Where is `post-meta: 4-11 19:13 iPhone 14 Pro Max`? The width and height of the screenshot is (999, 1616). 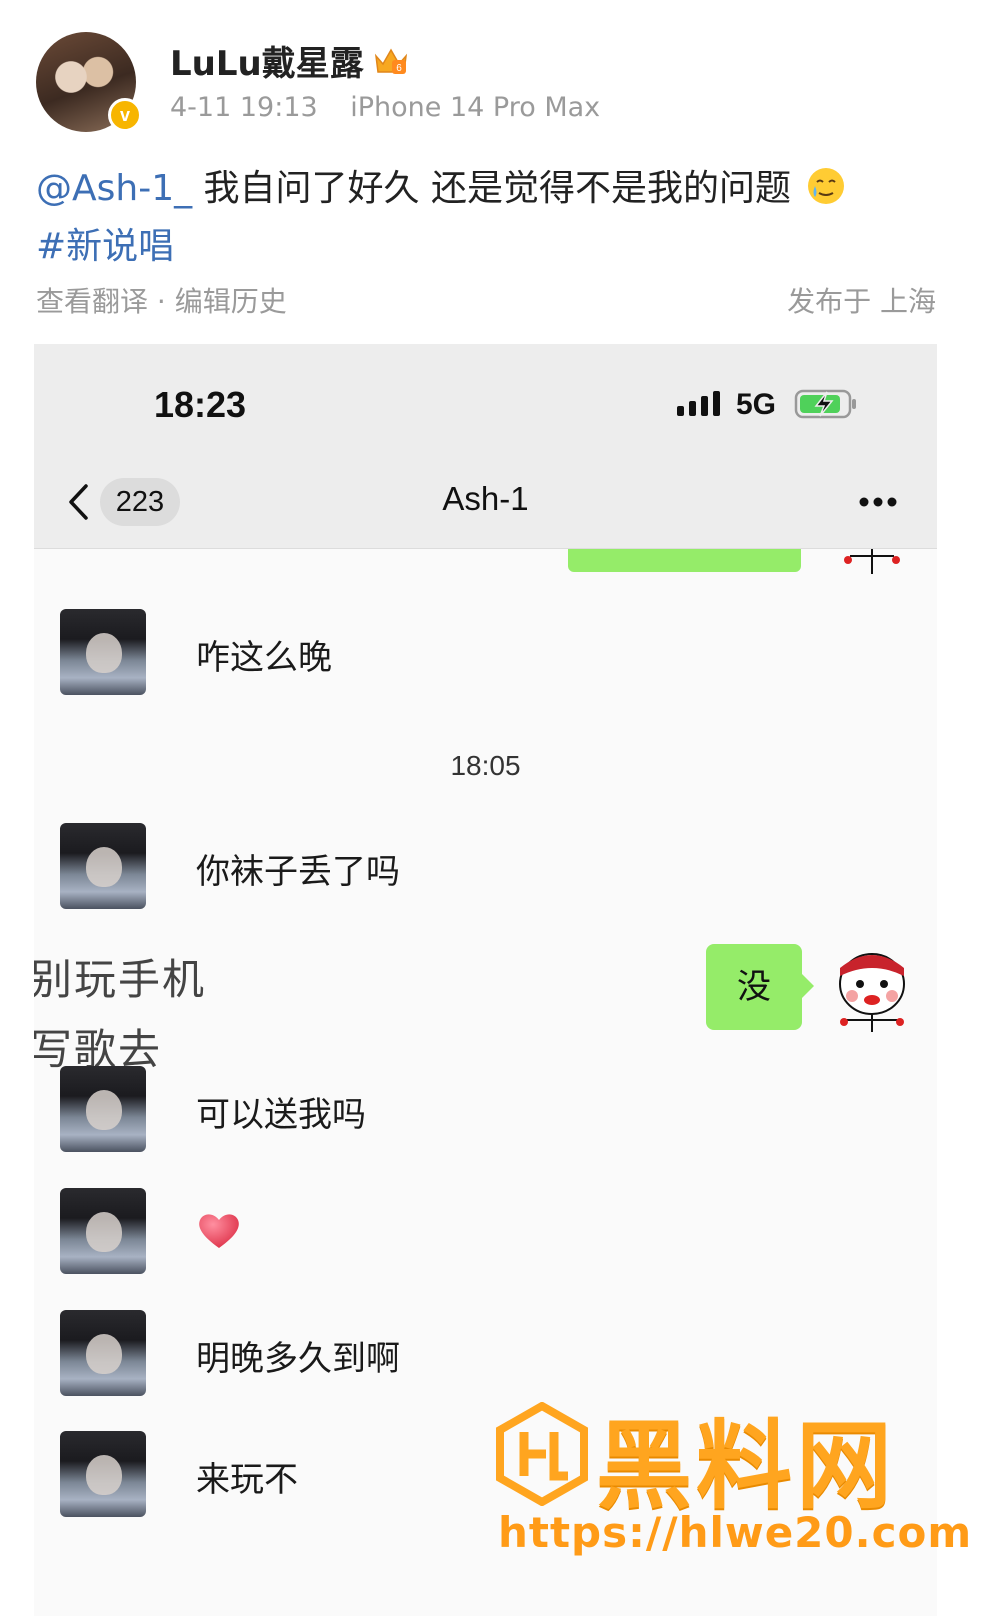
post-meta: 4-11 19:13 iPhone 14 Pro Max is located at coordinates (385, 107).